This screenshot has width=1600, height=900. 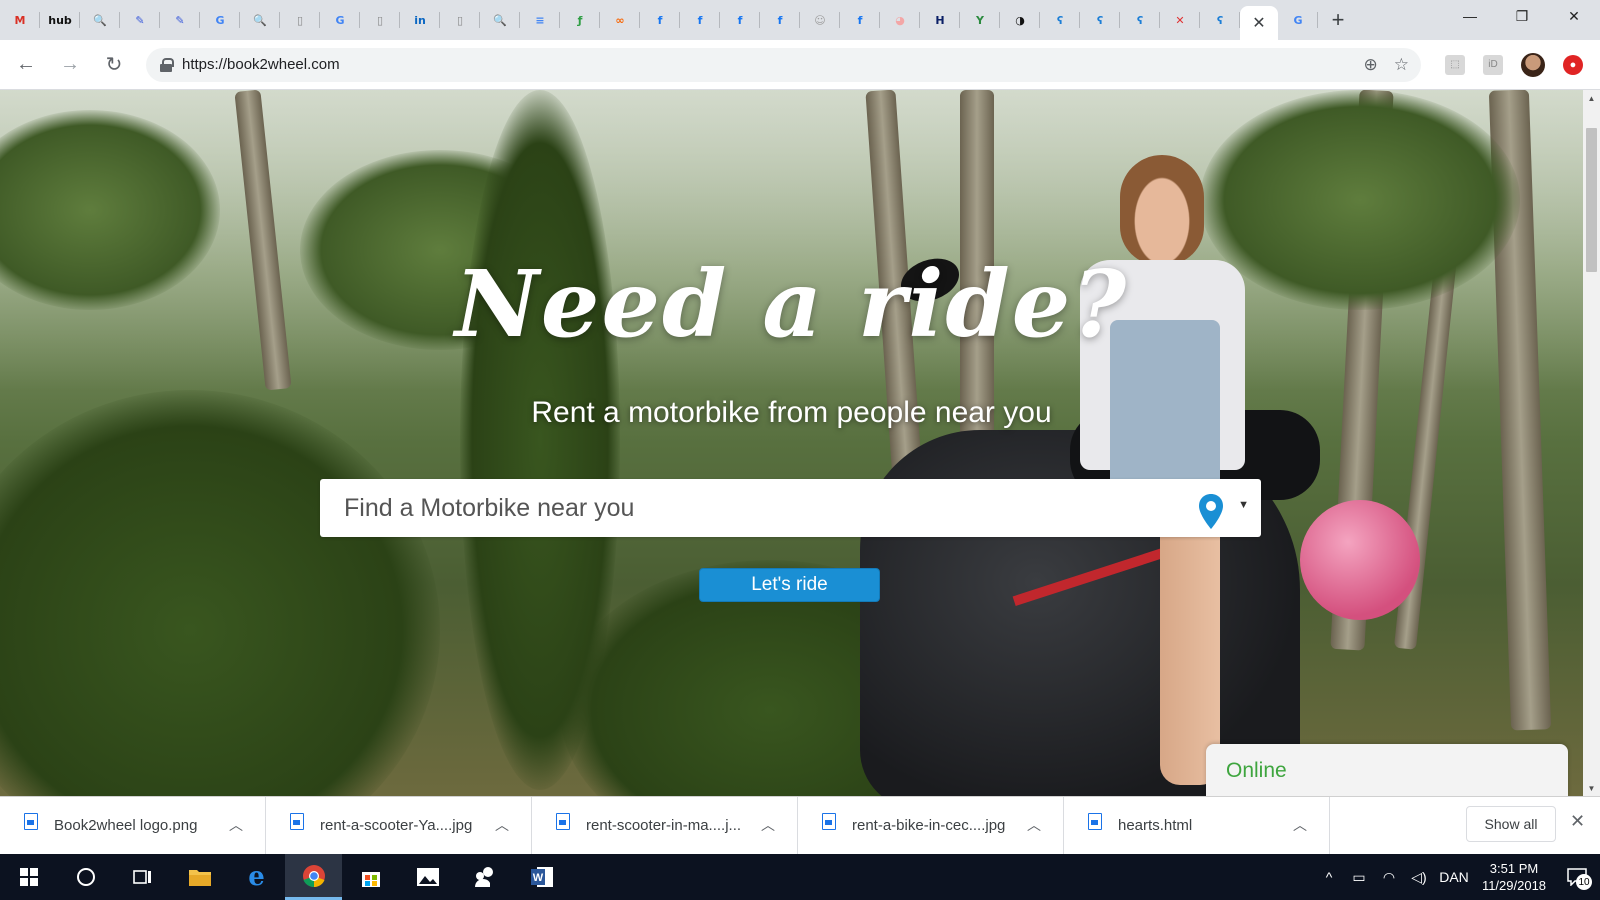 I want to click on cortana-circle-icon, so click(x=85, y=877).